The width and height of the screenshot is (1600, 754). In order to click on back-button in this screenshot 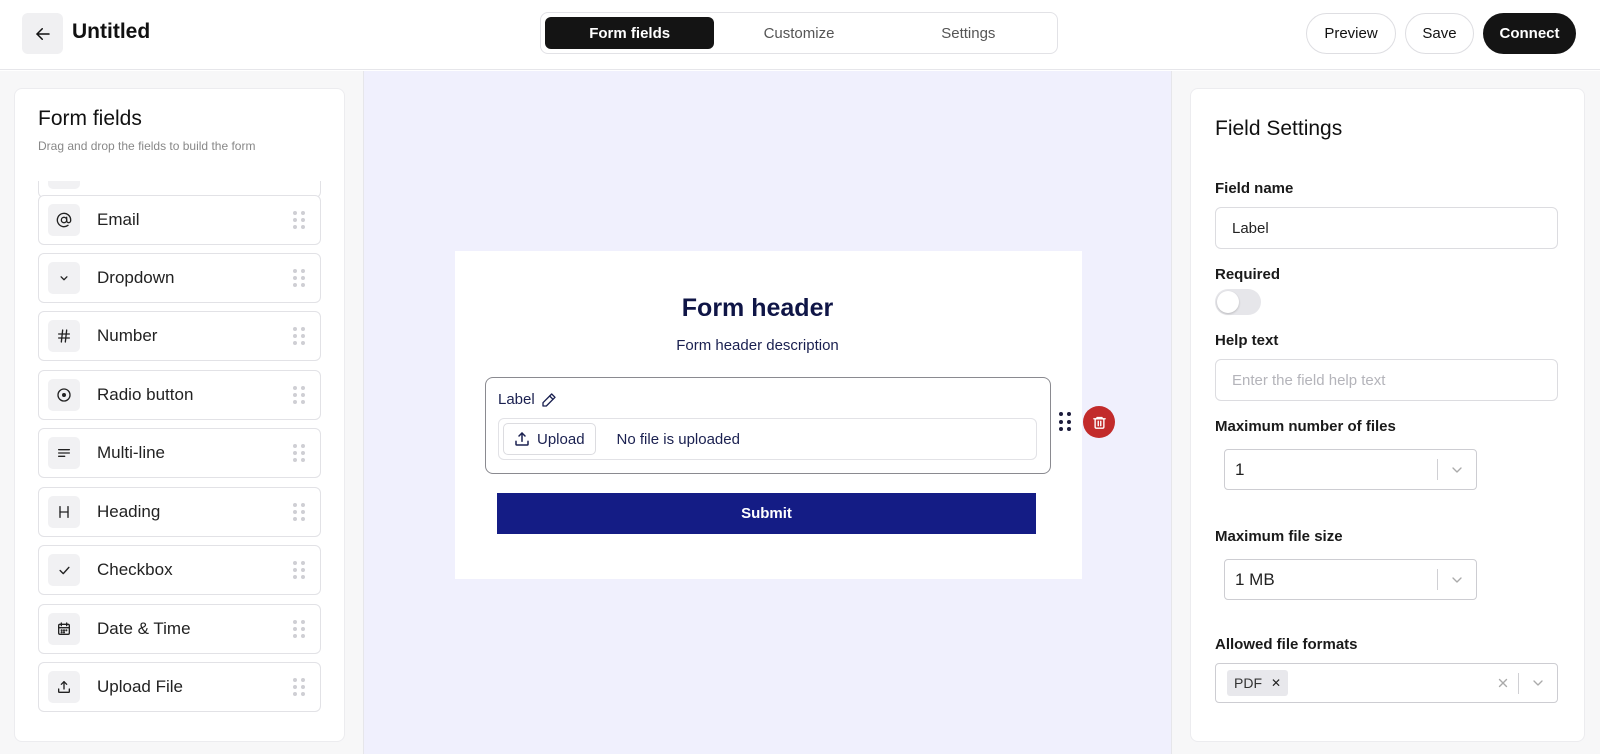, I will do `click(42, 33)`.